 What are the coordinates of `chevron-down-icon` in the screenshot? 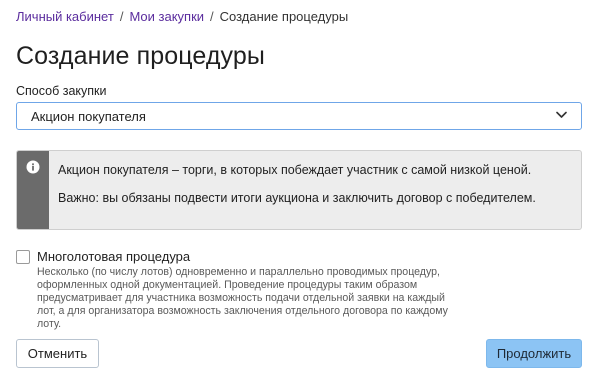 It's located at (561, 114).